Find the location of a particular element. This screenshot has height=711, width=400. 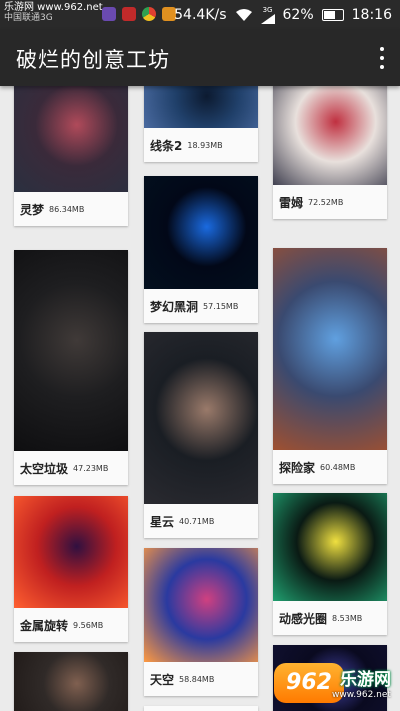

watermark-url: www.962.net is located at coordinates (361, 695).